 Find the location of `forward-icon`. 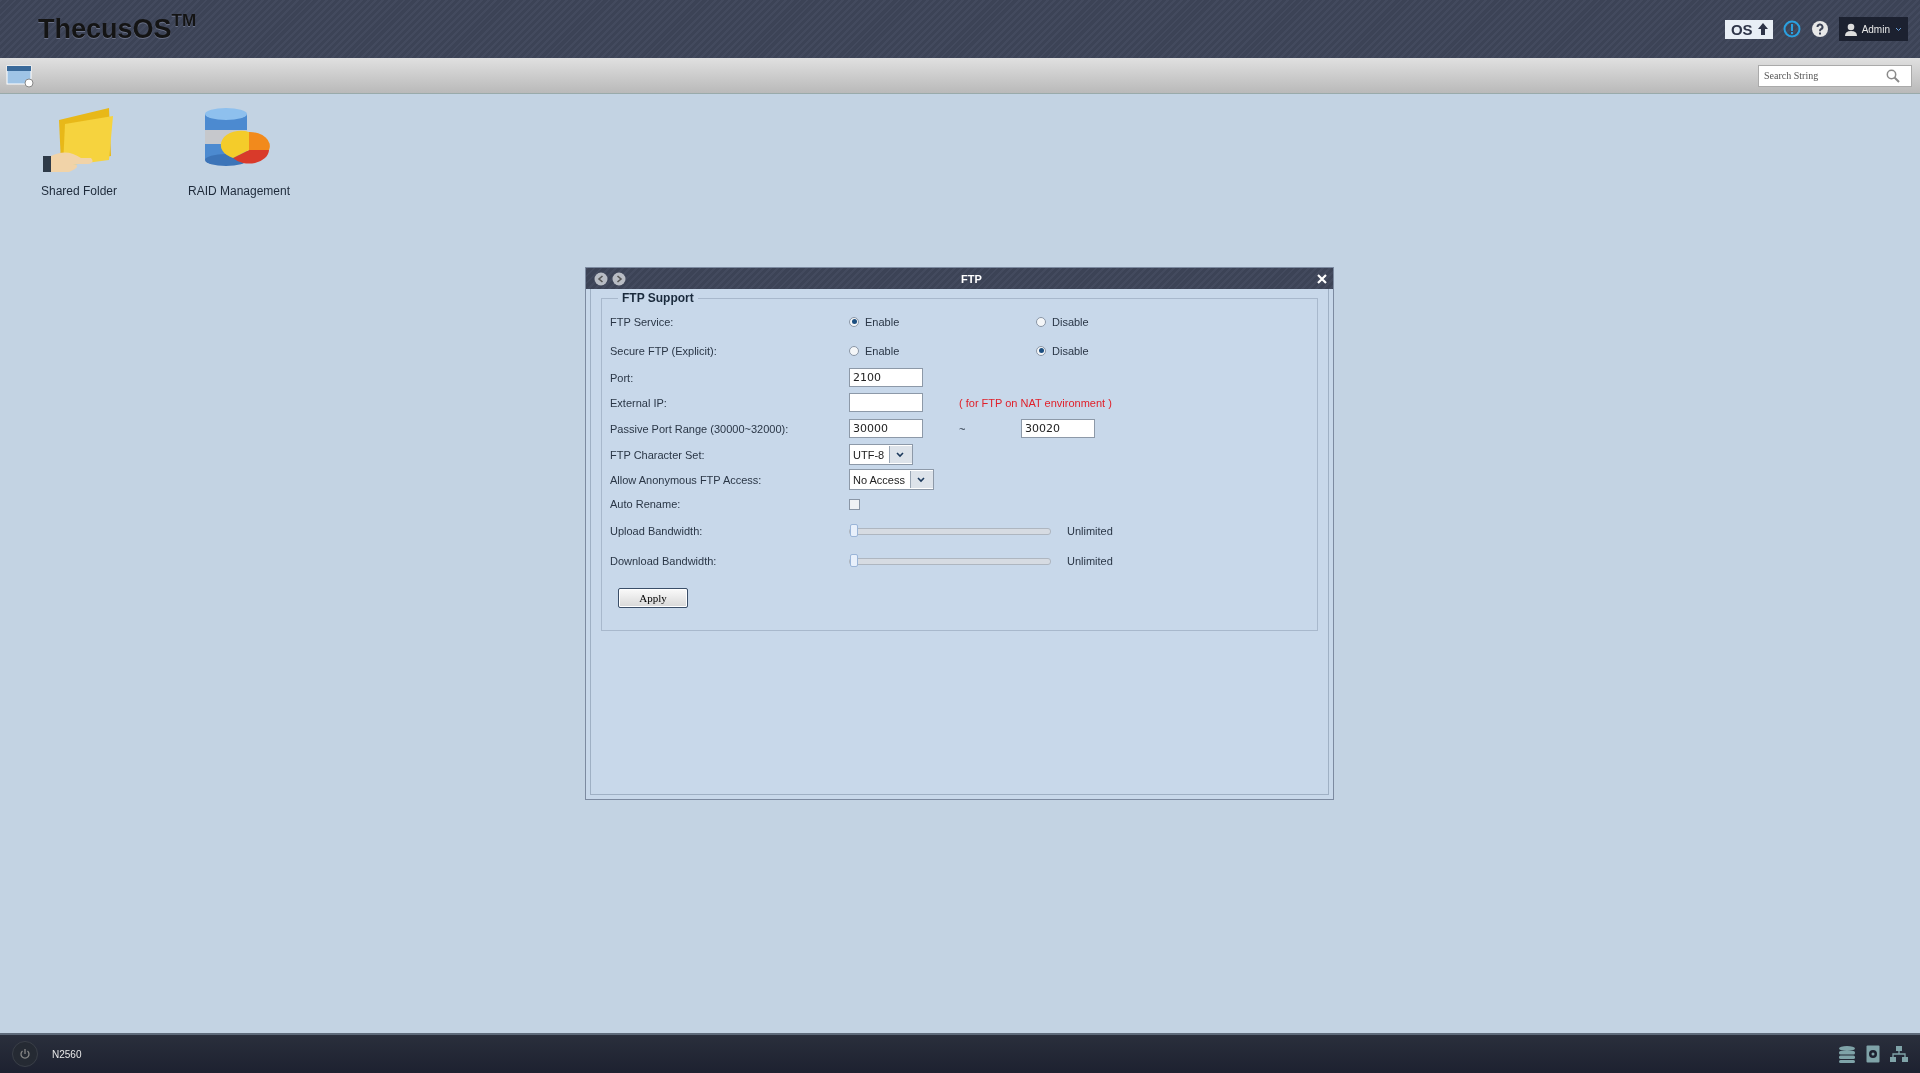

forward-icon is located at coordinates (619, 278).